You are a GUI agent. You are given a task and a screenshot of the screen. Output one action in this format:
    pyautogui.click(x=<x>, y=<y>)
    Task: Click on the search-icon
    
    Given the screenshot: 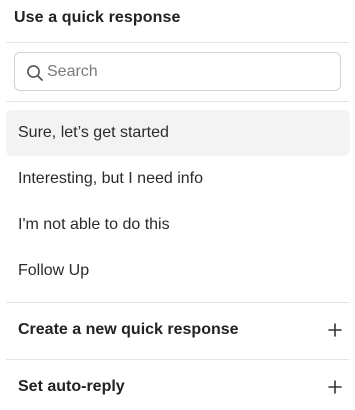 What is the action you would take?
    pyautogui.click(x=35, y=73)
    